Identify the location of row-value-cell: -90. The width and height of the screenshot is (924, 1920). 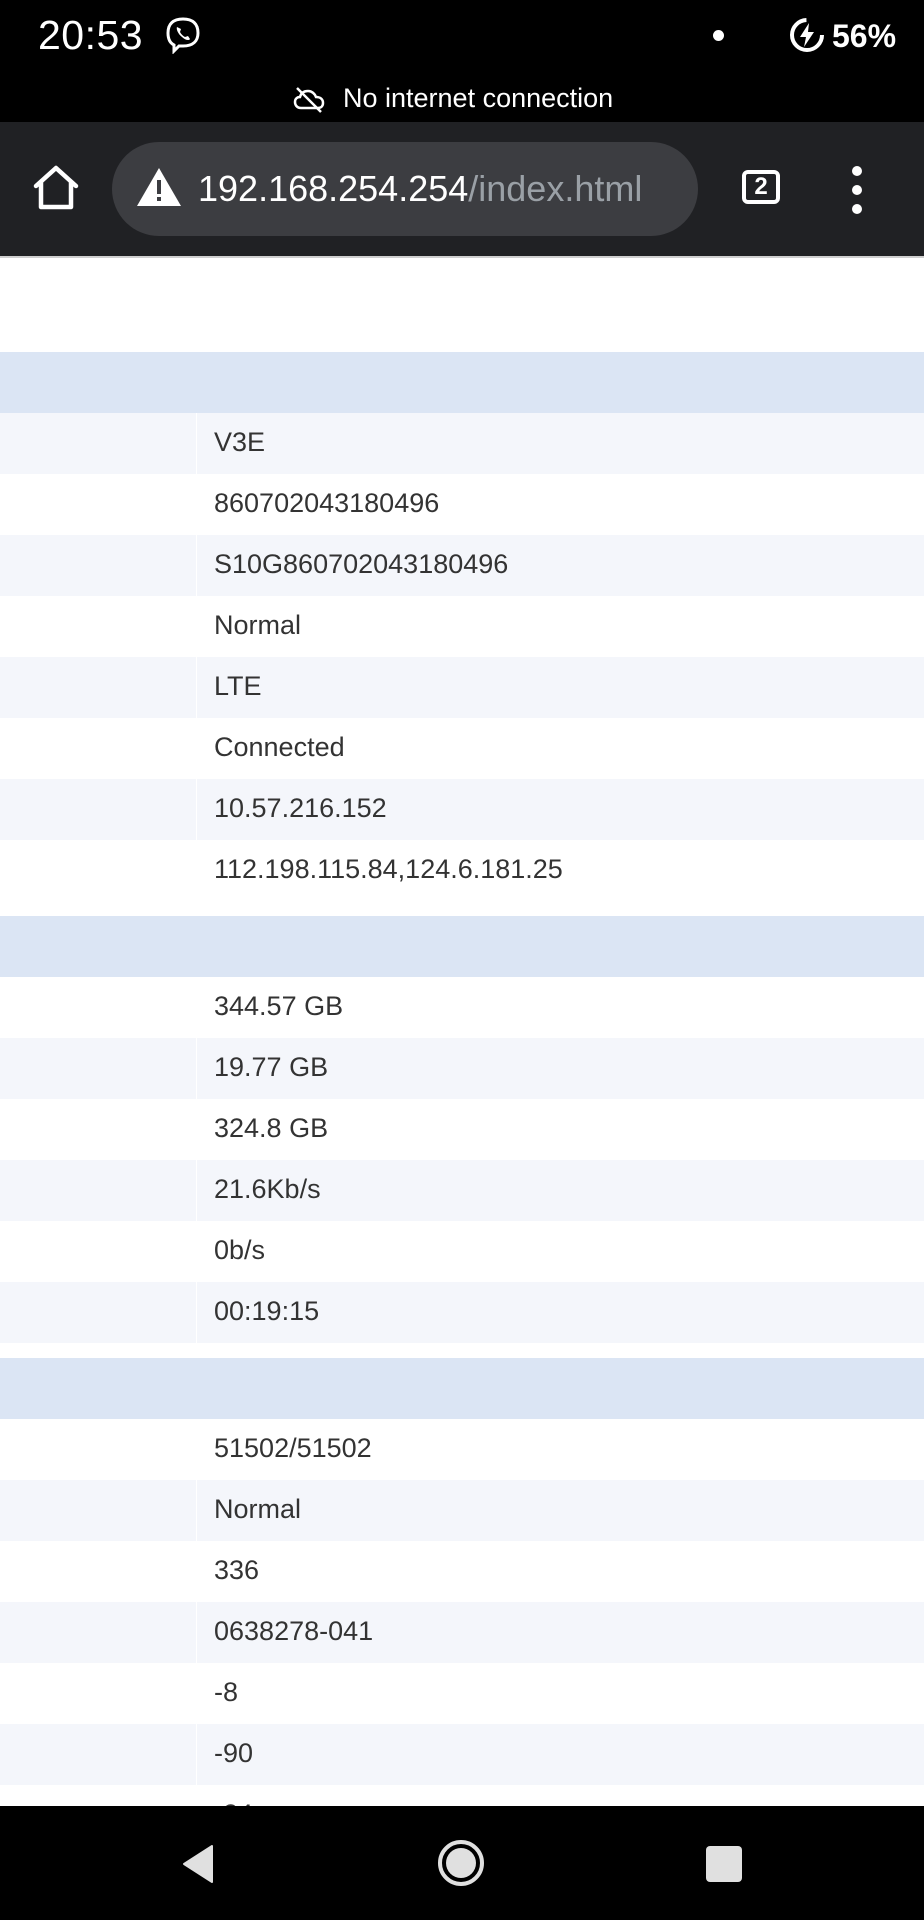
(560, 1754).